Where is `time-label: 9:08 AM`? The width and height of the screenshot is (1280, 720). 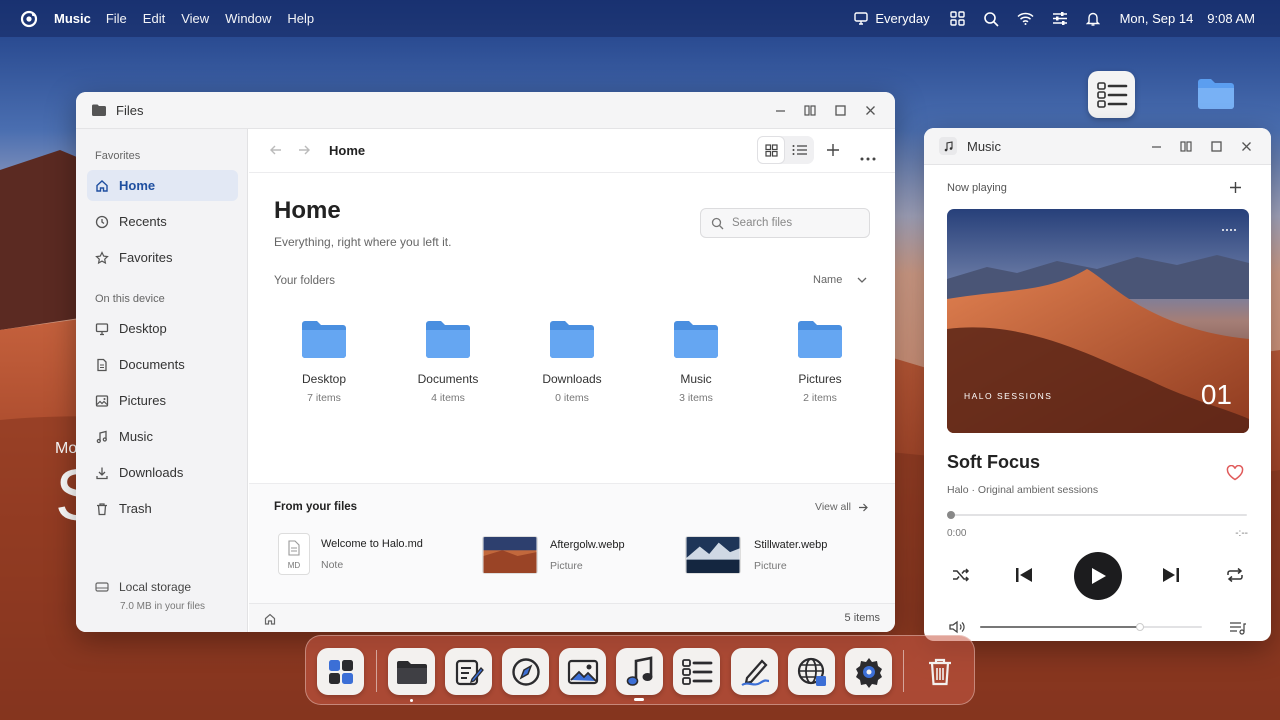
time-label: 9:08 AM is located at coordinates (1231, 18).